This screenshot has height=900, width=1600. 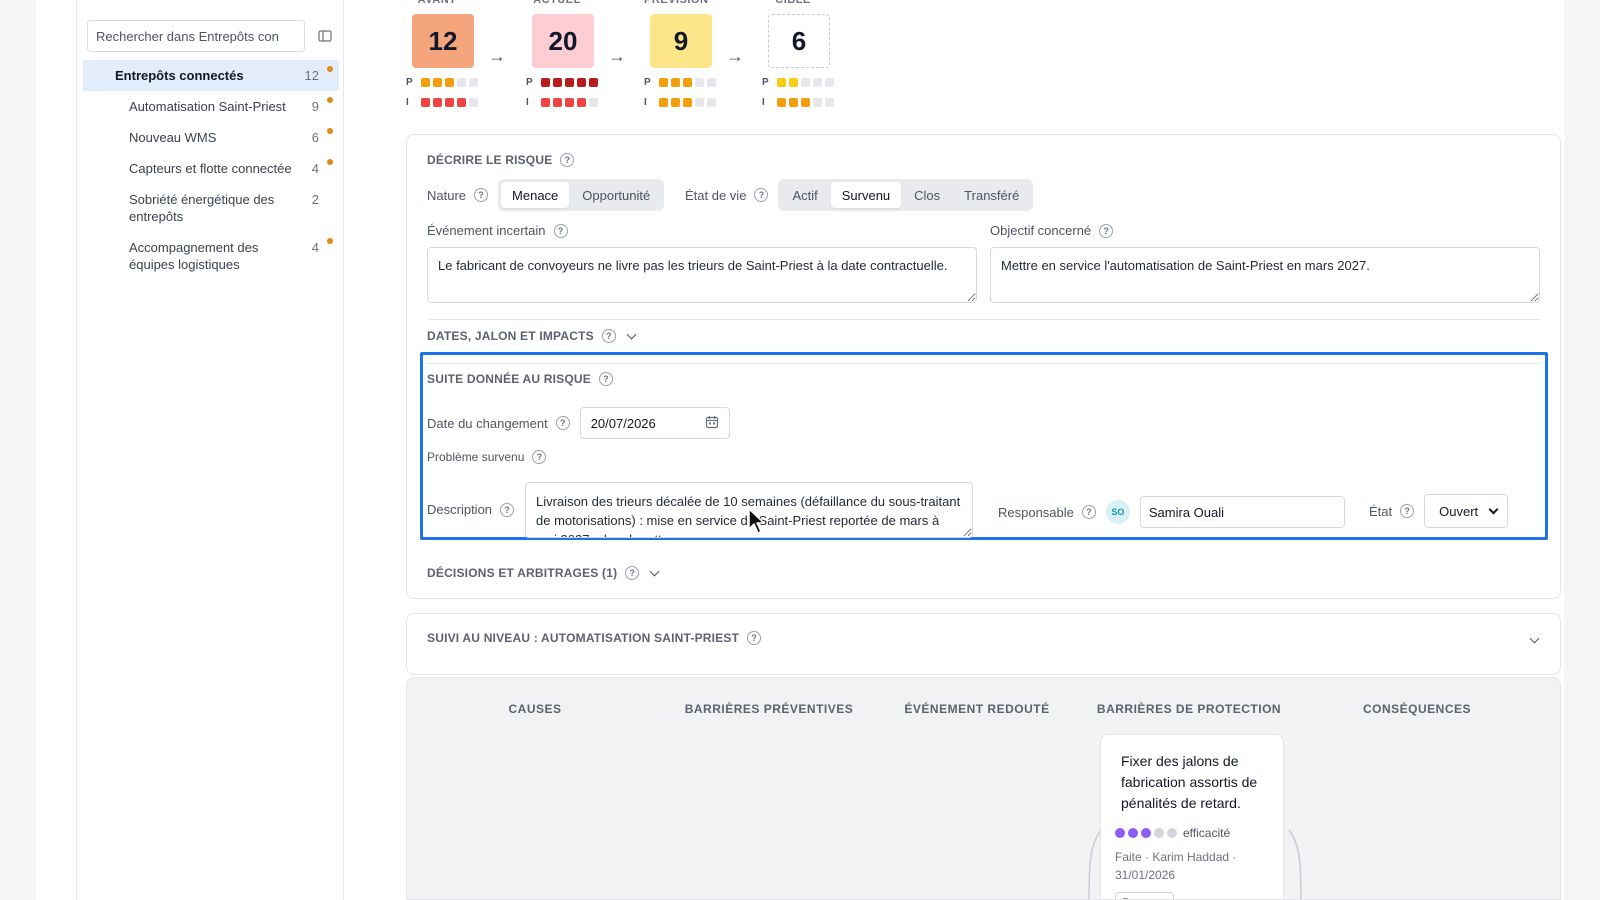 I want to click on description-label: Description?, so click(x=471, y=509).